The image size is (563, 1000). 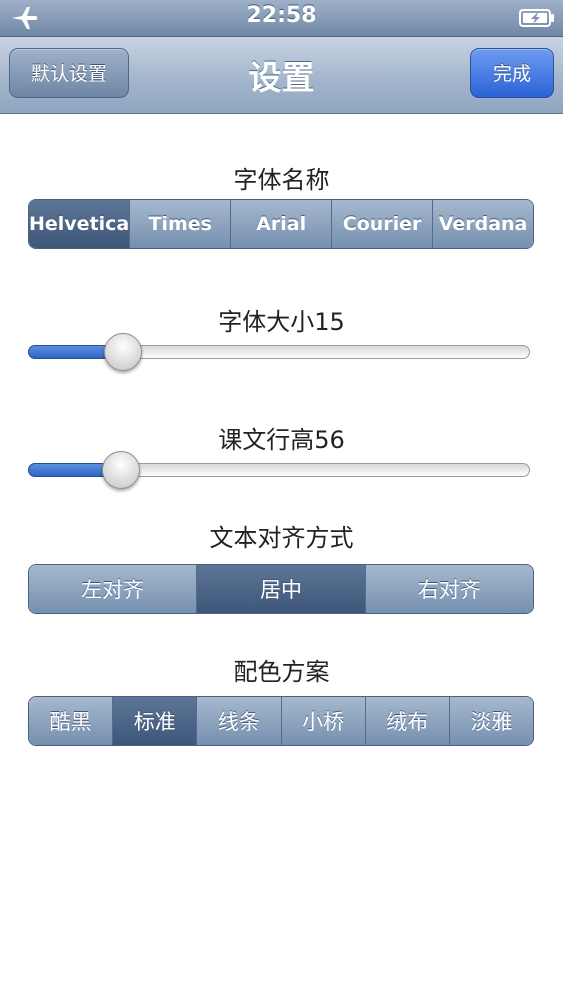 What do you see at coordinates (323, 721) in the screenshot?
I see `scheme-option-bridge: 小桥` at bounding box center [323, 721].